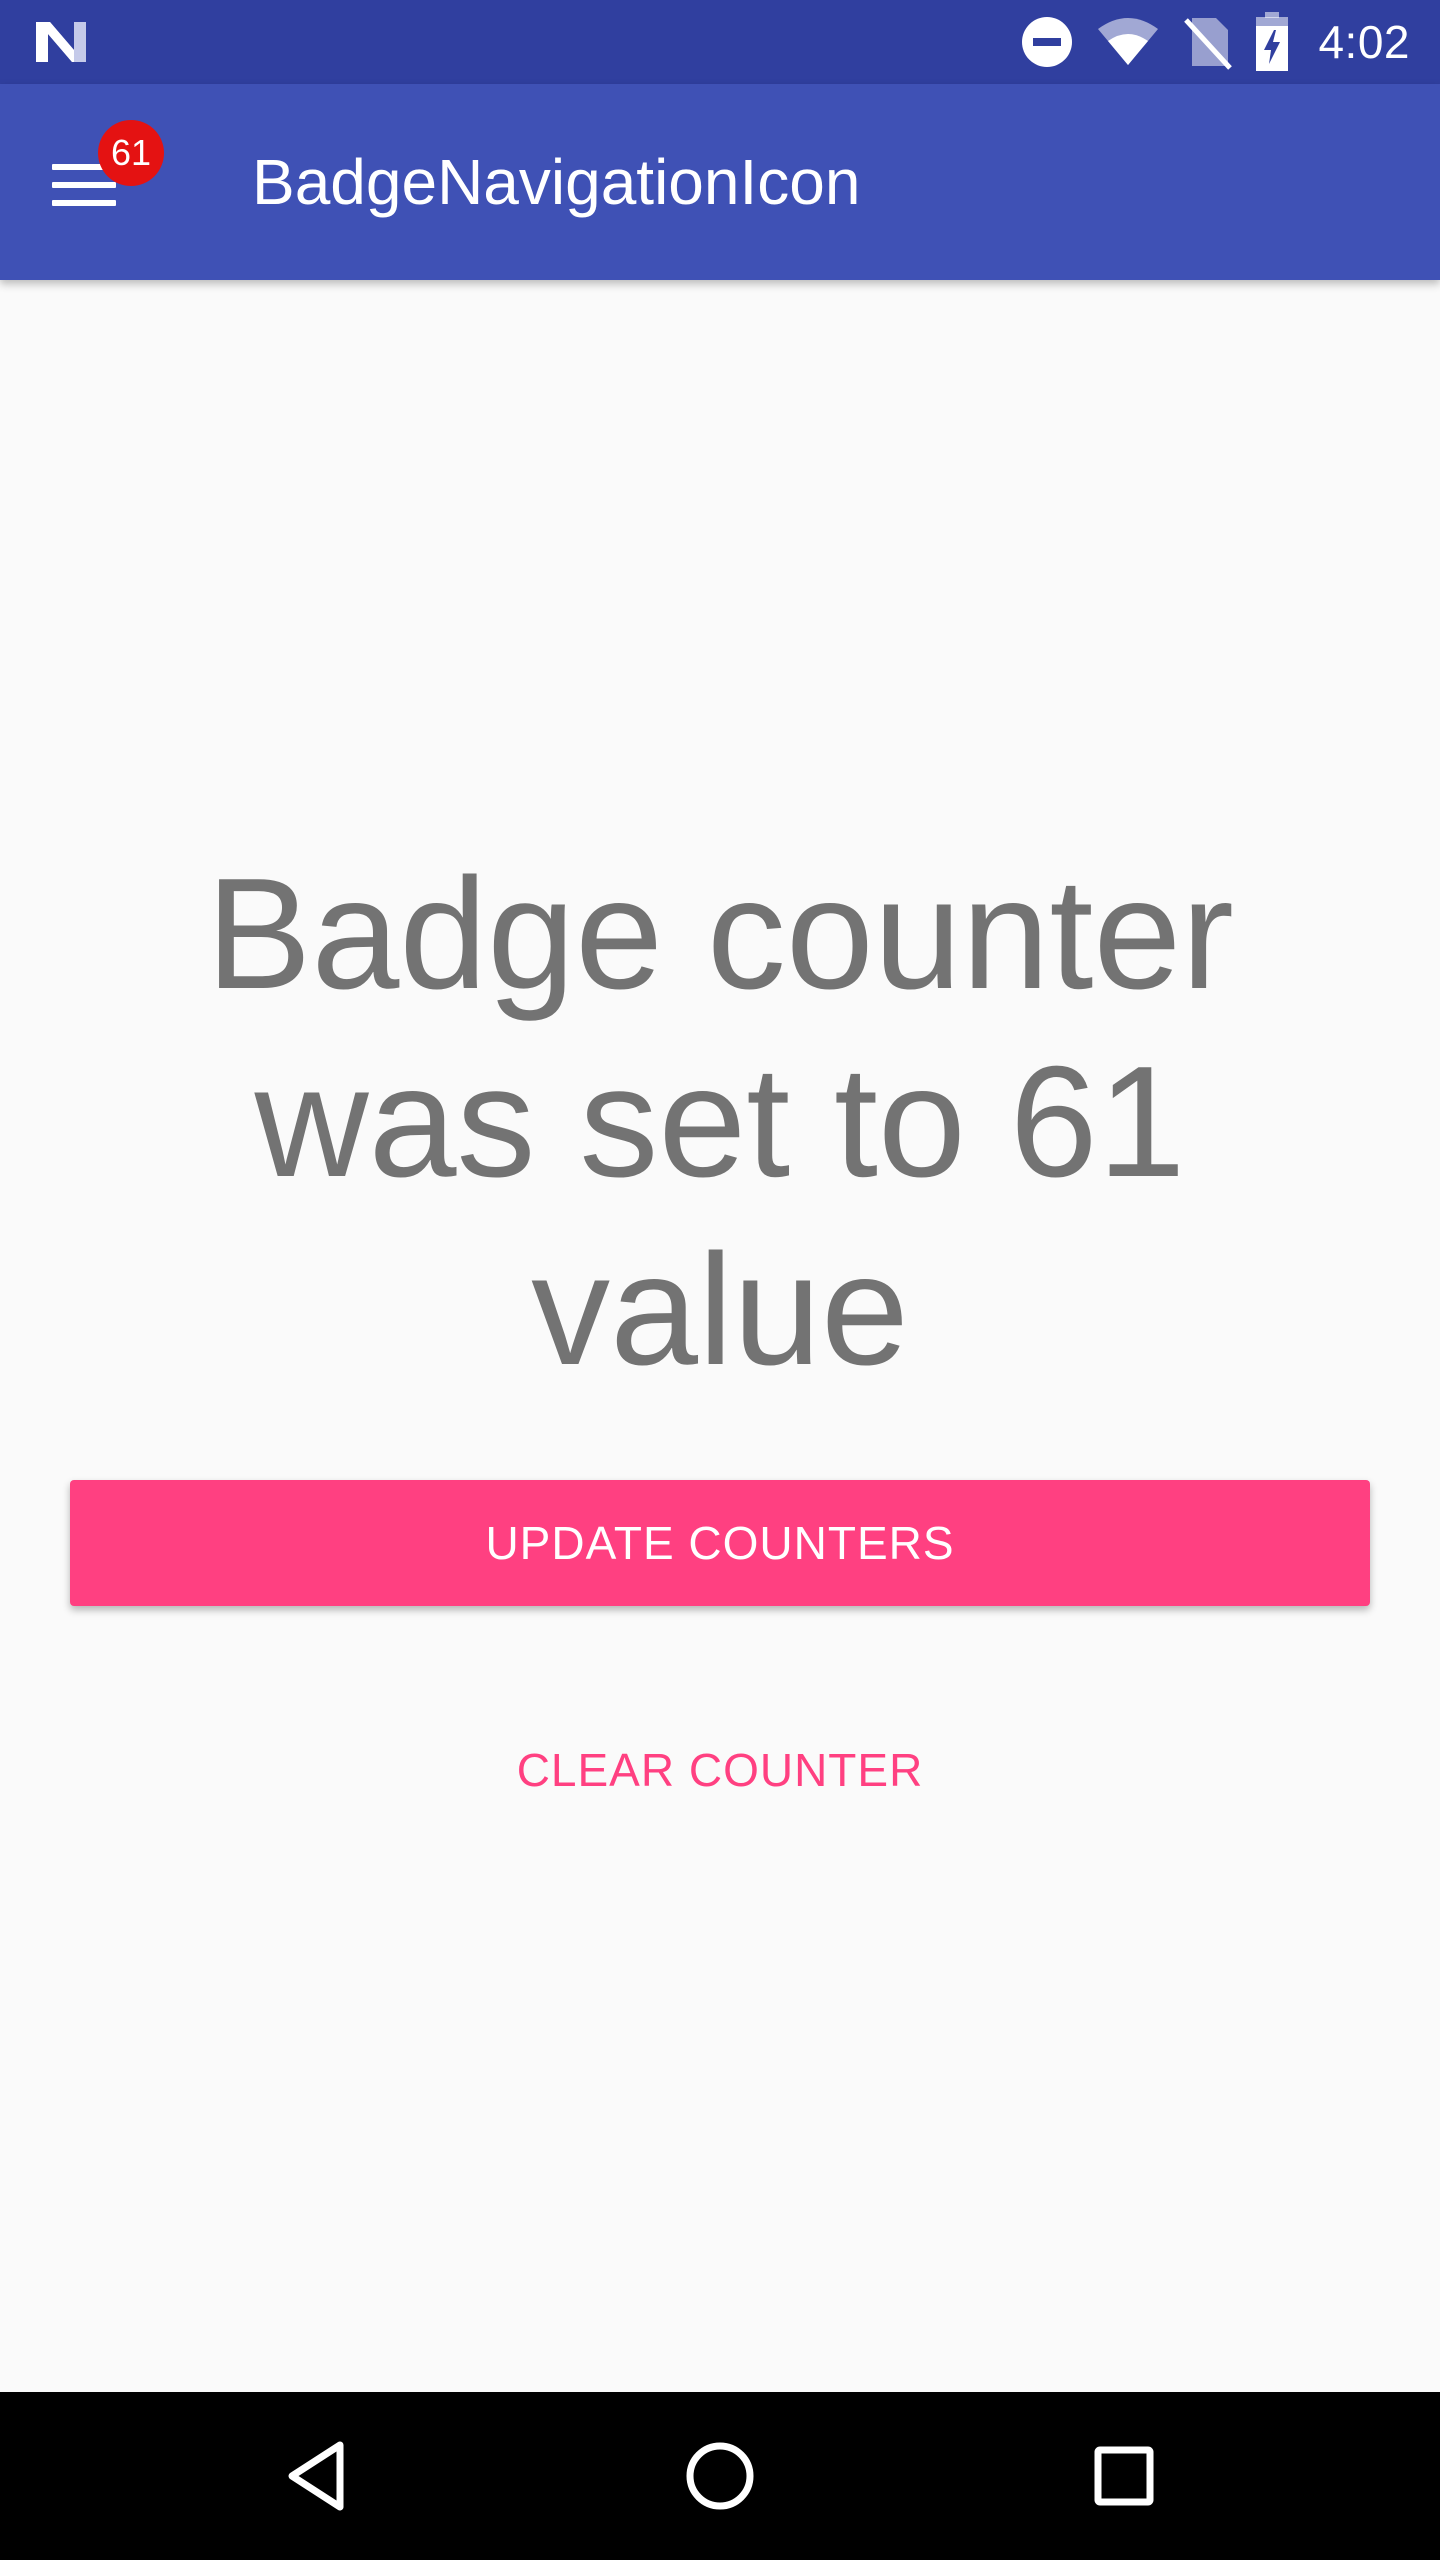 The height and width of the screenshot is (2560, 1440). Describe the element at coordinates (720, 1543) in the screenshot. I see `update-counters-button: UPDATE COUNTERS` at that location.